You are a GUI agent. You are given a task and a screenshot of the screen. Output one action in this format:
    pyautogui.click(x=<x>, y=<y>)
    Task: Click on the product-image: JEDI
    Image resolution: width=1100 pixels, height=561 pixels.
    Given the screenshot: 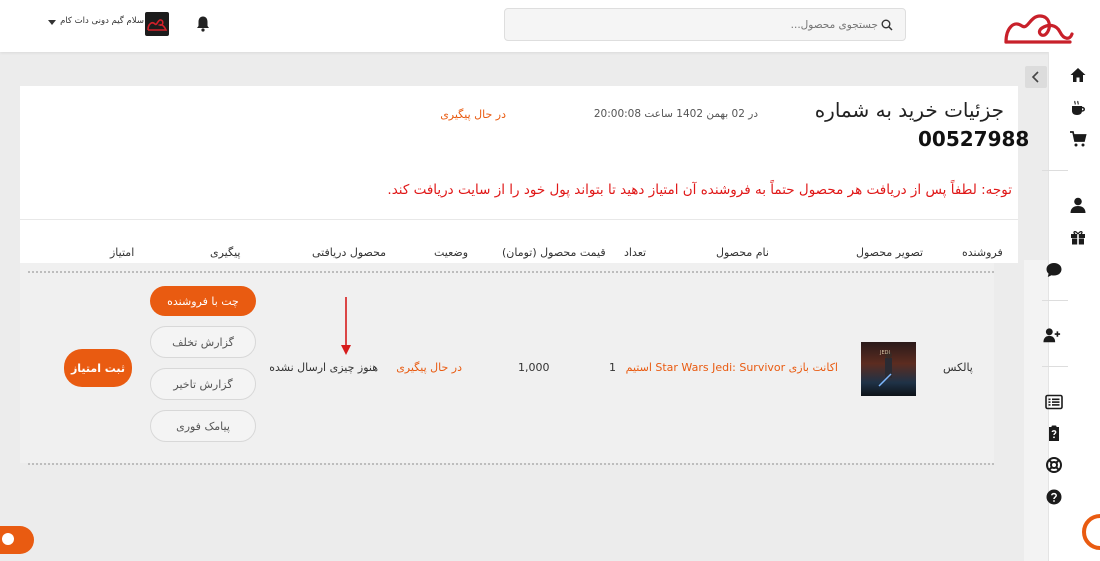 What is the action you would take?
    pyautogui.click(x=888, y=369)
    